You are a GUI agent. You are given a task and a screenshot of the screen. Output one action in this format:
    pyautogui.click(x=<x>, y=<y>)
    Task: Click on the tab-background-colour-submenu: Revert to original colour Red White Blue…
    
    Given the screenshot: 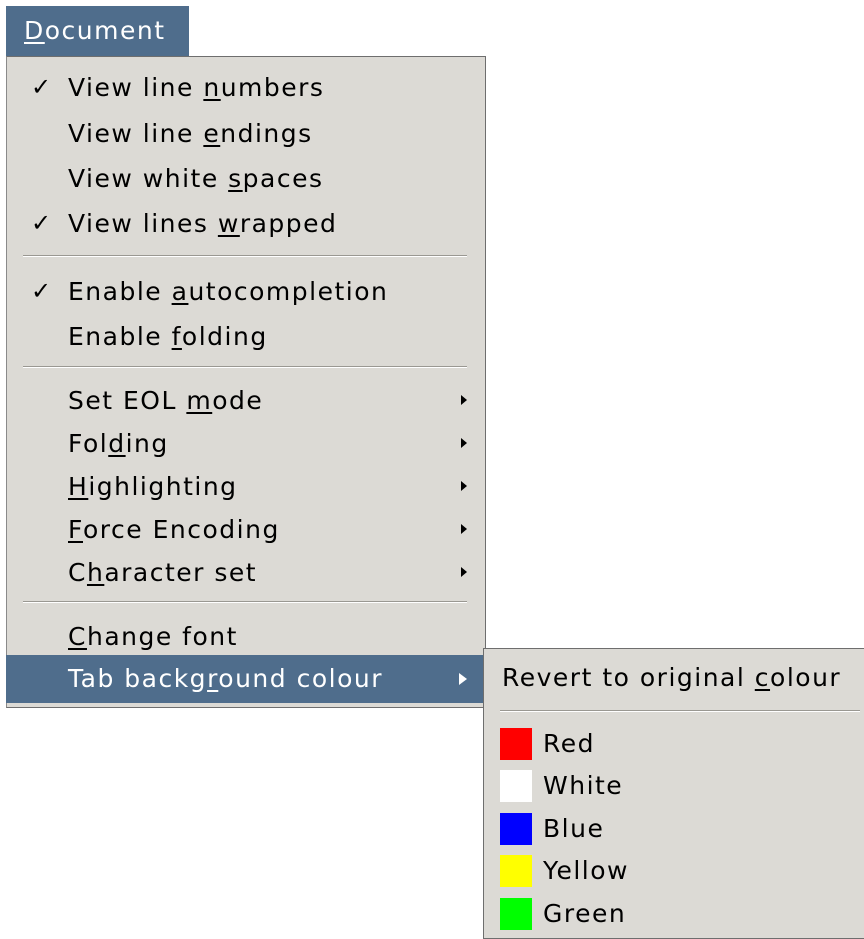 What is the action you would take?
    pyautogui.click(x=673, y=793)
    